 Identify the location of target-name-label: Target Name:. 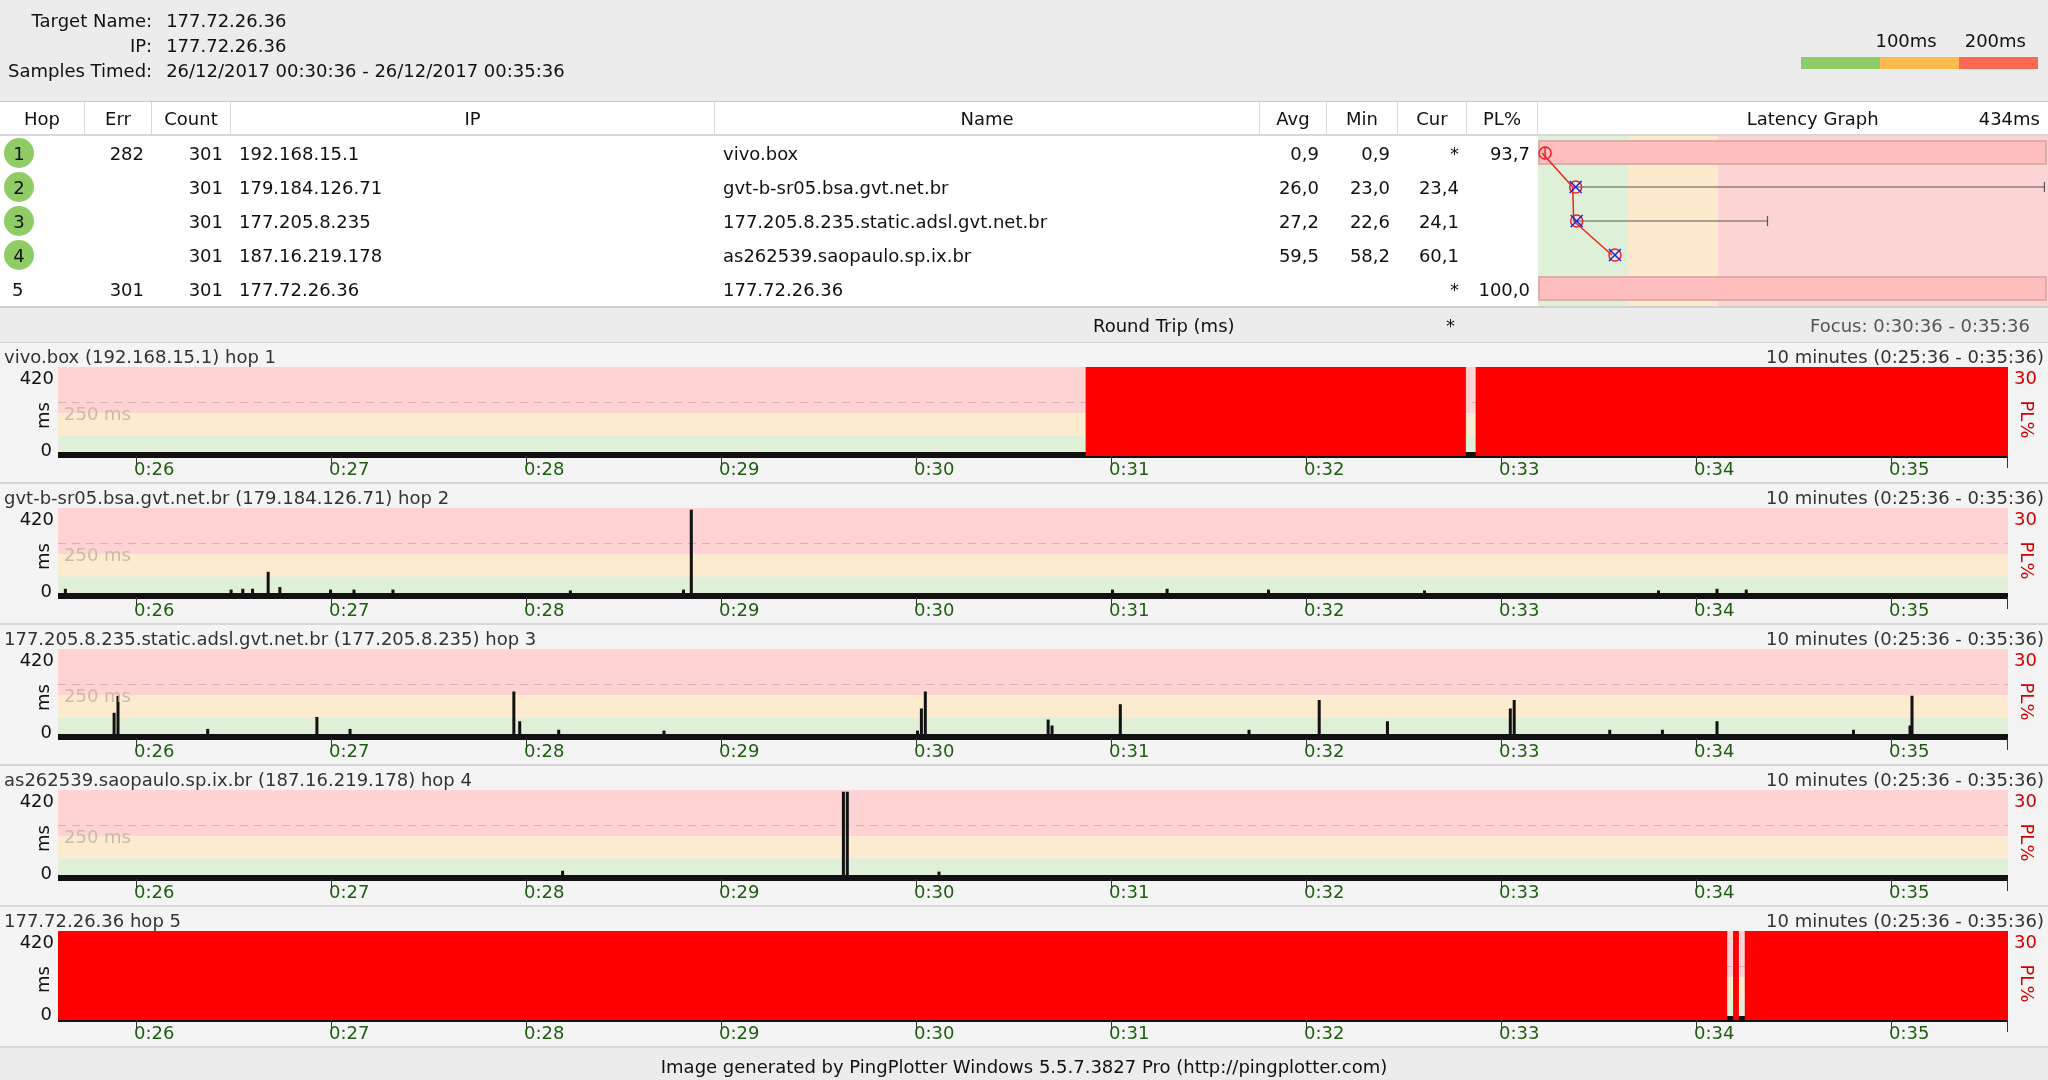
(91, 20).